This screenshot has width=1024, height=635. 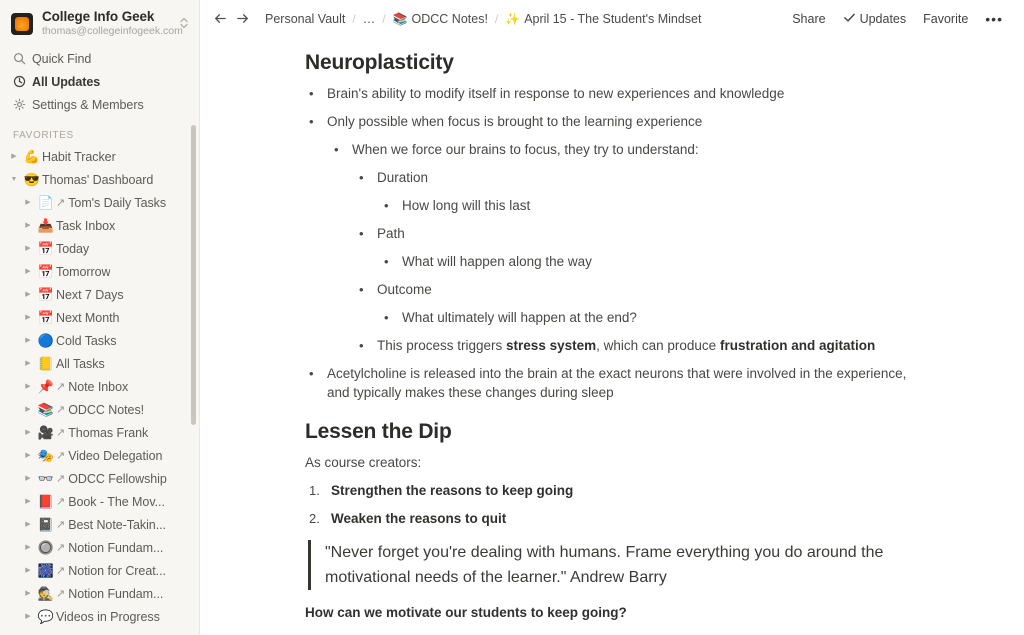 I want to click on arrow-left-icon, so click(x=220, y=19).